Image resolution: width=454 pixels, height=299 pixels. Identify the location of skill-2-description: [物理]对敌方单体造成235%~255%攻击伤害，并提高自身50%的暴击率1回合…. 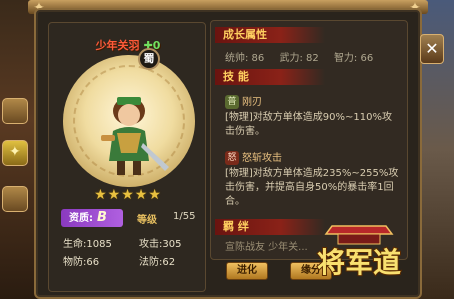
(312, 187).